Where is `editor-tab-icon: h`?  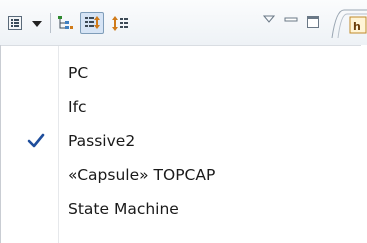
editor-tab-icon: h is located at coordinates (348, 23).